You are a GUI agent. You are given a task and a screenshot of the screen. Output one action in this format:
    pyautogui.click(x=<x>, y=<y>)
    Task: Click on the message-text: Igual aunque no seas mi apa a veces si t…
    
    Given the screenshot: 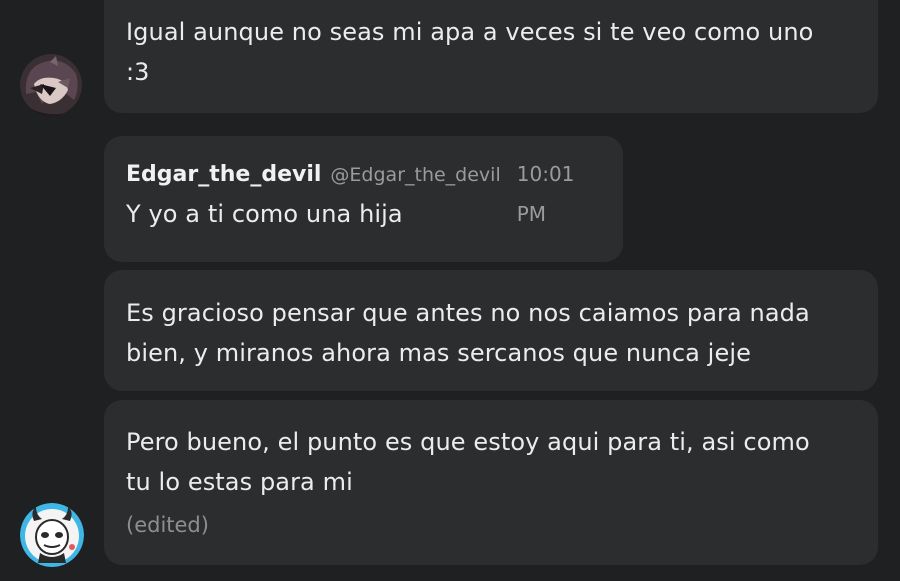 What is the action you would take?
    pyautogui.click(x=470, y=52)
    